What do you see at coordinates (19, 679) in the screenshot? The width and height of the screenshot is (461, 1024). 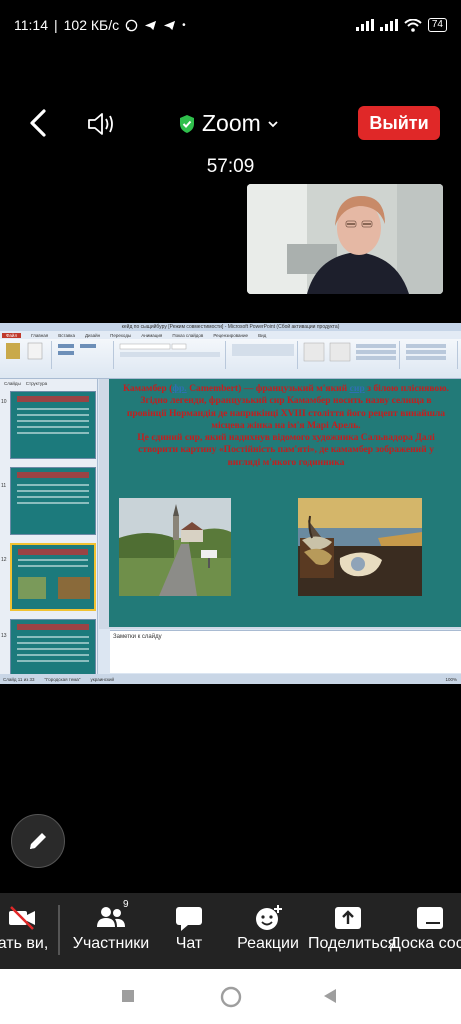 I see `pp-slide-info: Слайд 11 из 33` at bounding box center [19, 679].